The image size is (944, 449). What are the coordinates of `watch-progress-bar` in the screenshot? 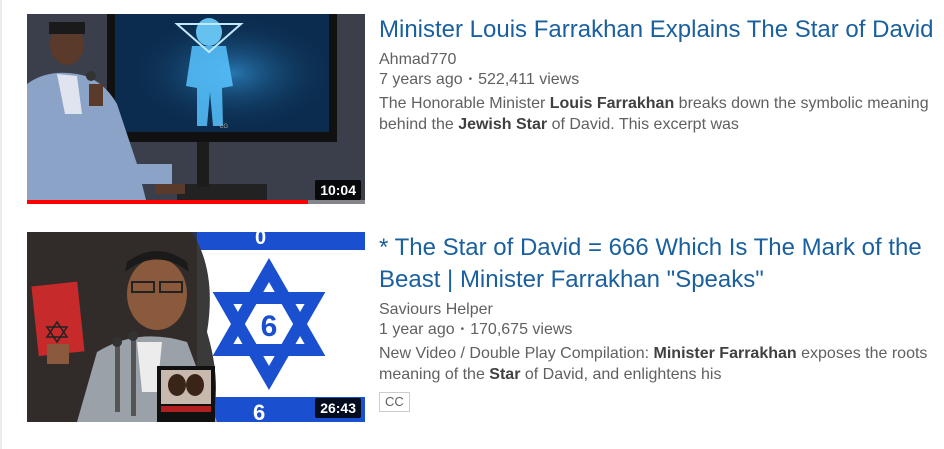 It's located at (196, 202).